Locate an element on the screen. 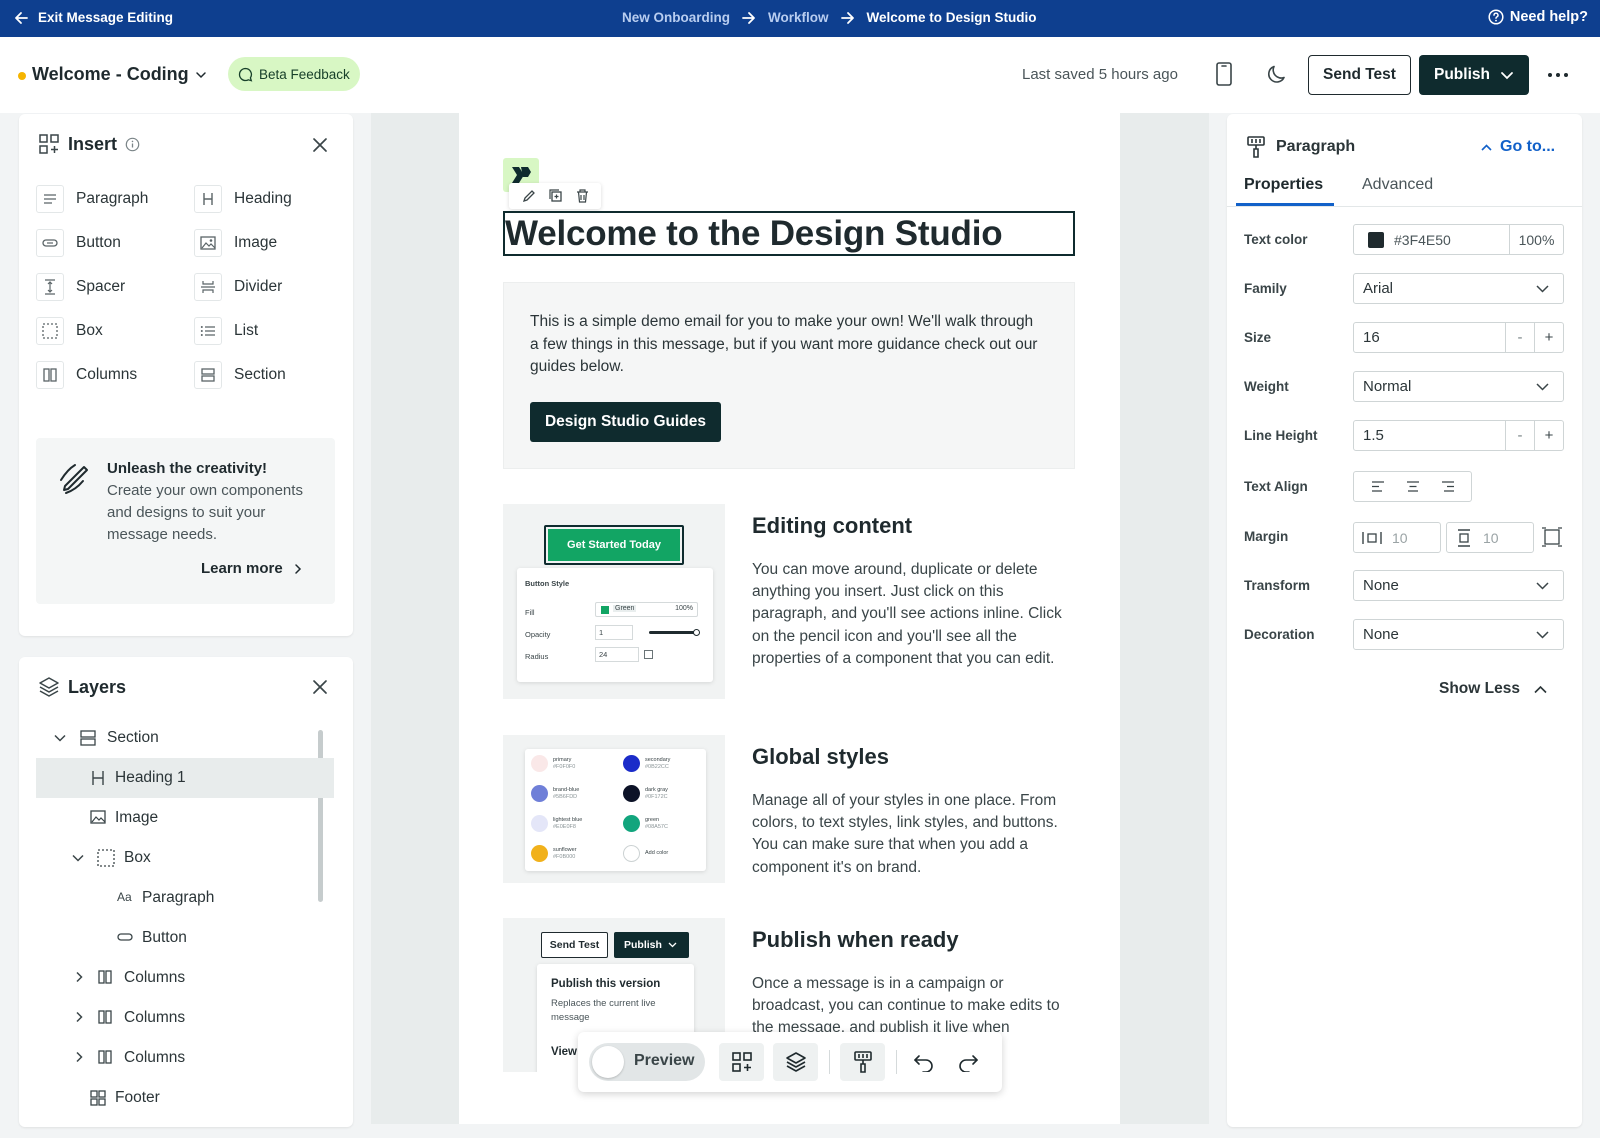 This screenshot has height=1138, width=1600. close-layers-panel-icon is located at coordinates (320, 687).